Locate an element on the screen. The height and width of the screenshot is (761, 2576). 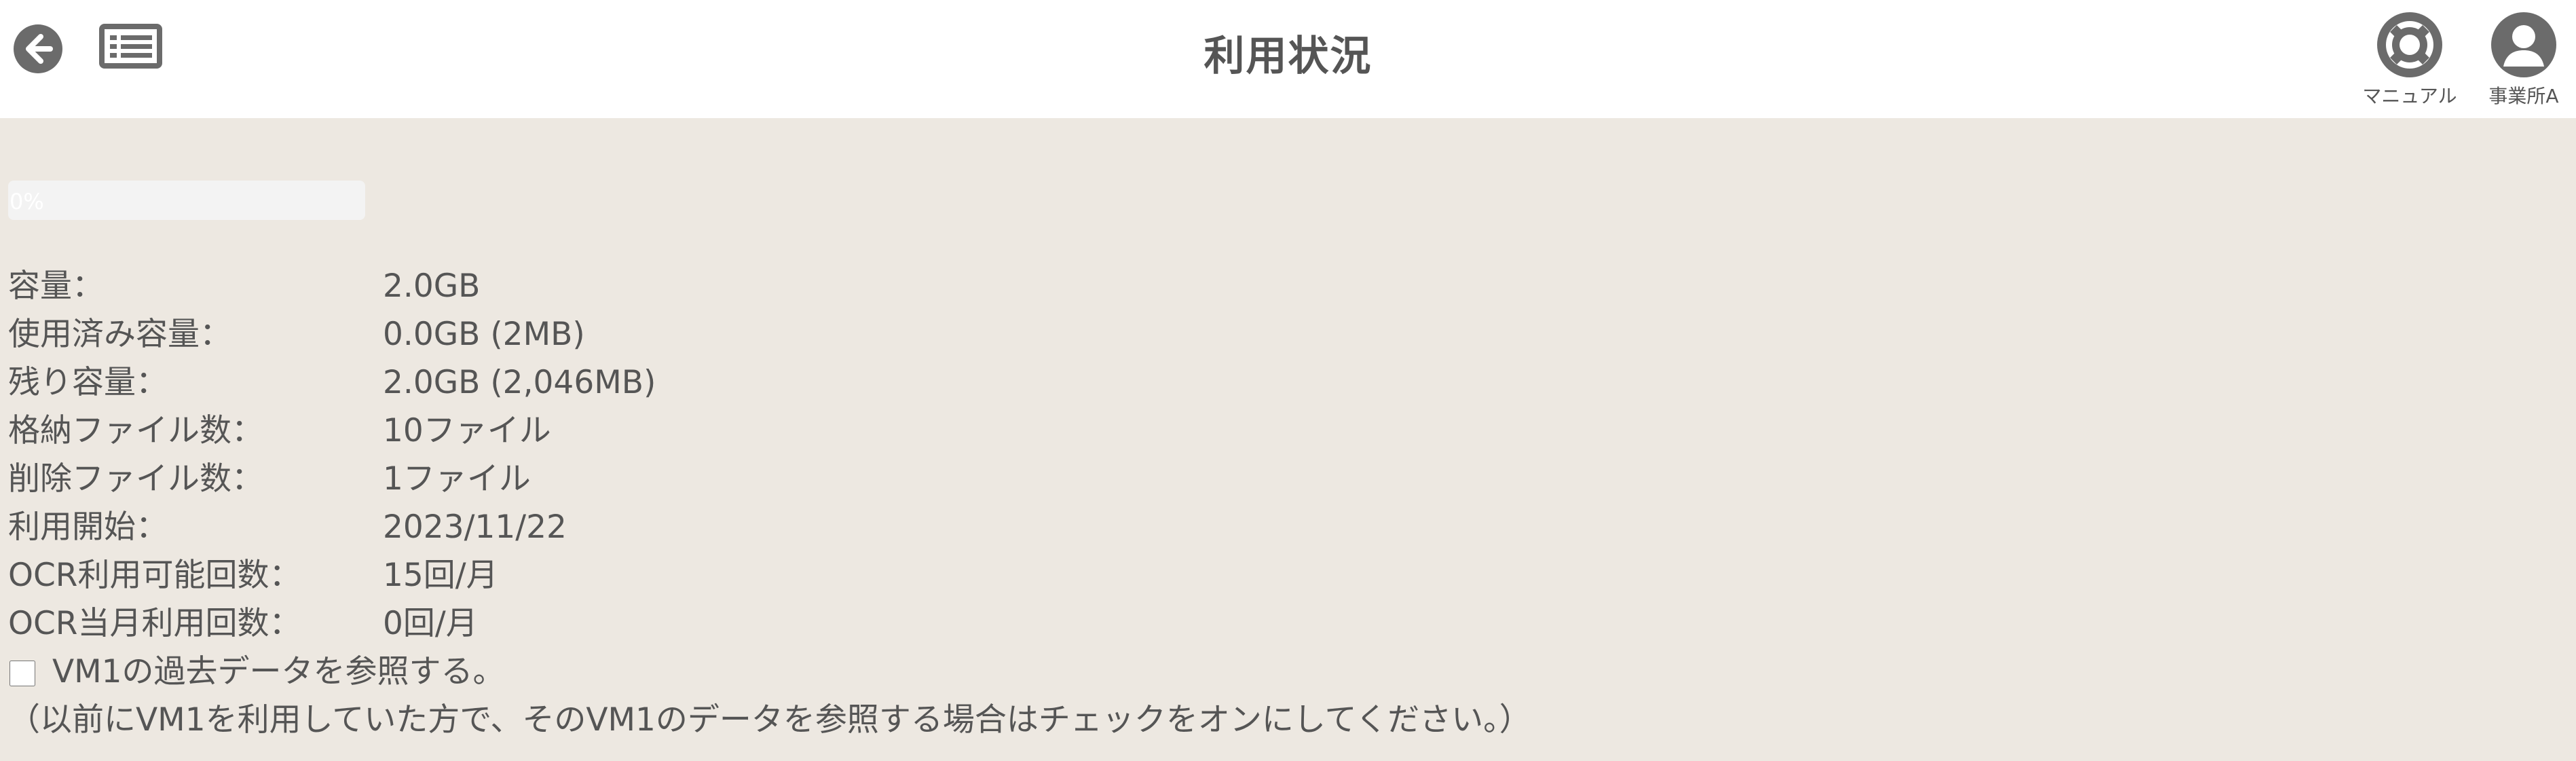
remaining-capacity-value: 2.0GB (2,046MB) is located at coordinates (519, 382).